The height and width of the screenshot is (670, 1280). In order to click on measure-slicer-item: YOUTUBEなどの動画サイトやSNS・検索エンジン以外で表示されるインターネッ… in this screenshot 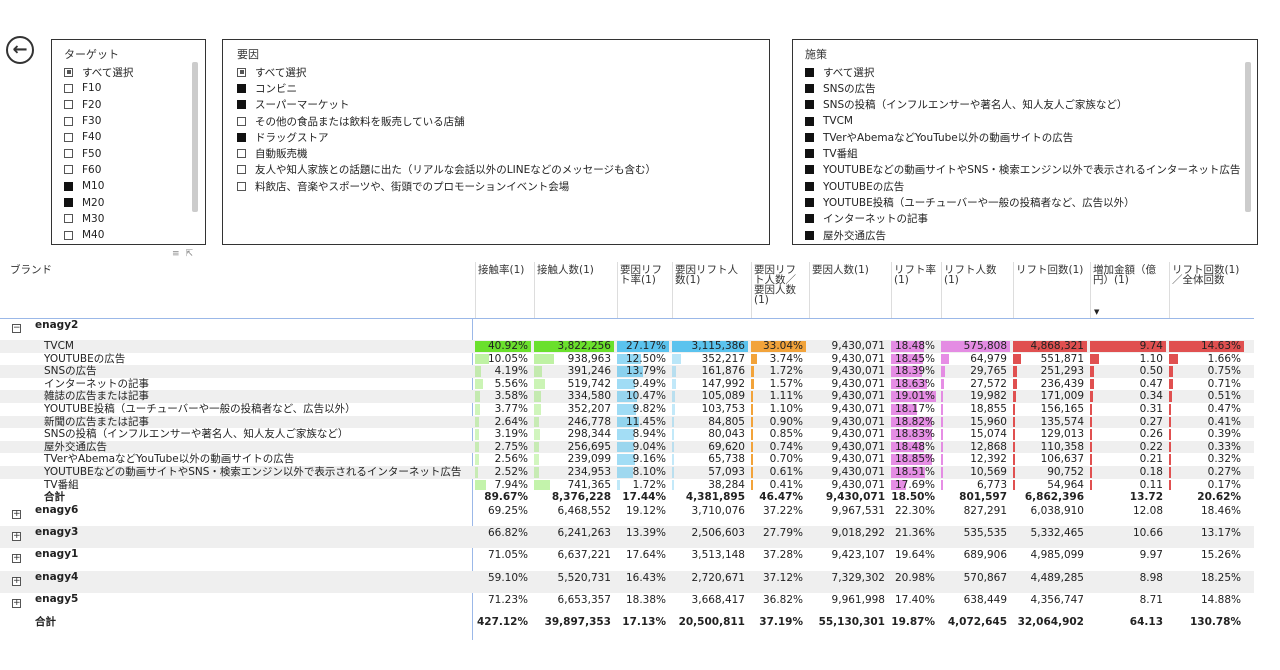, I will do `click(1024, 170)`.